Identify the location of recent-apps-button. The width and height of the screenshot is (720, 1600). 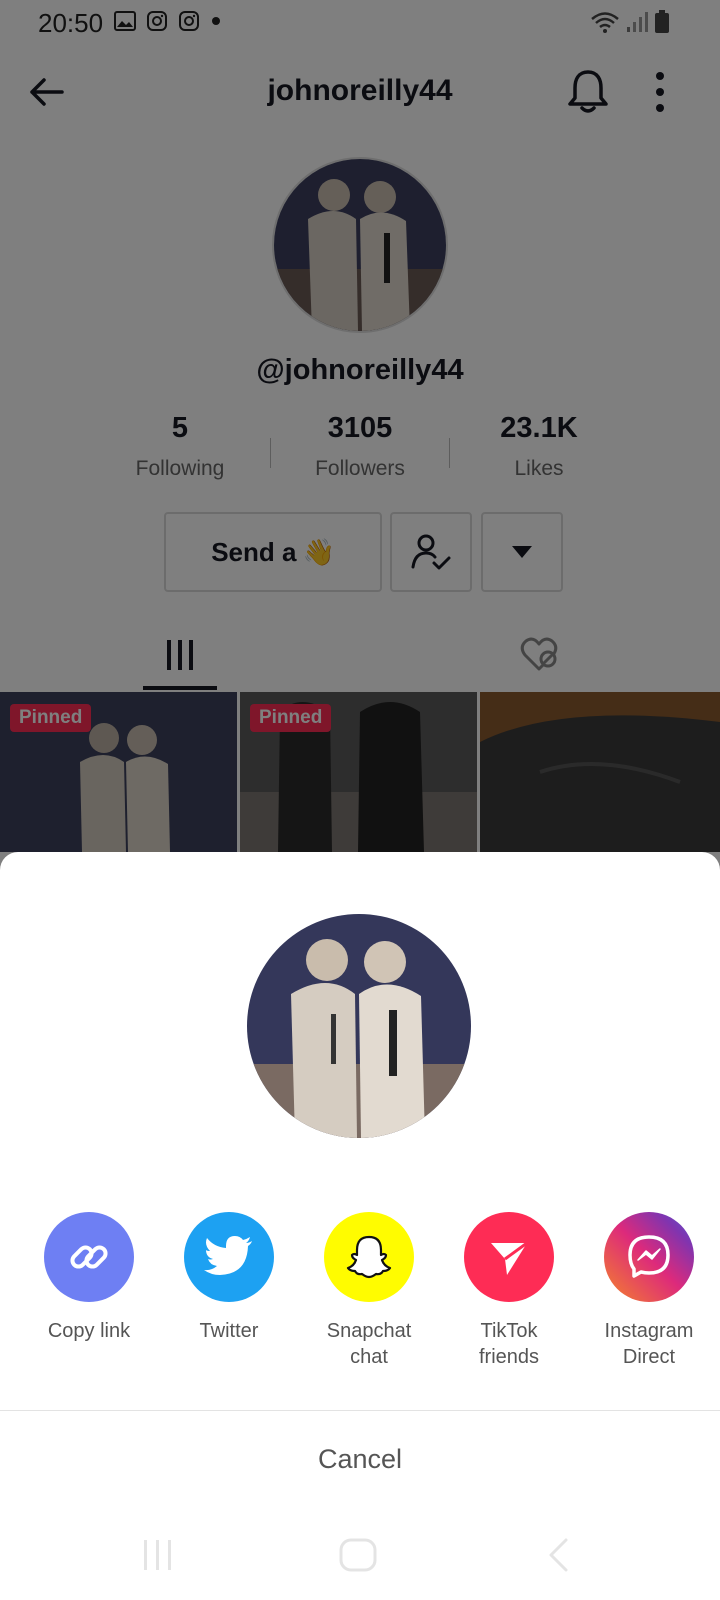
(158, 1555).